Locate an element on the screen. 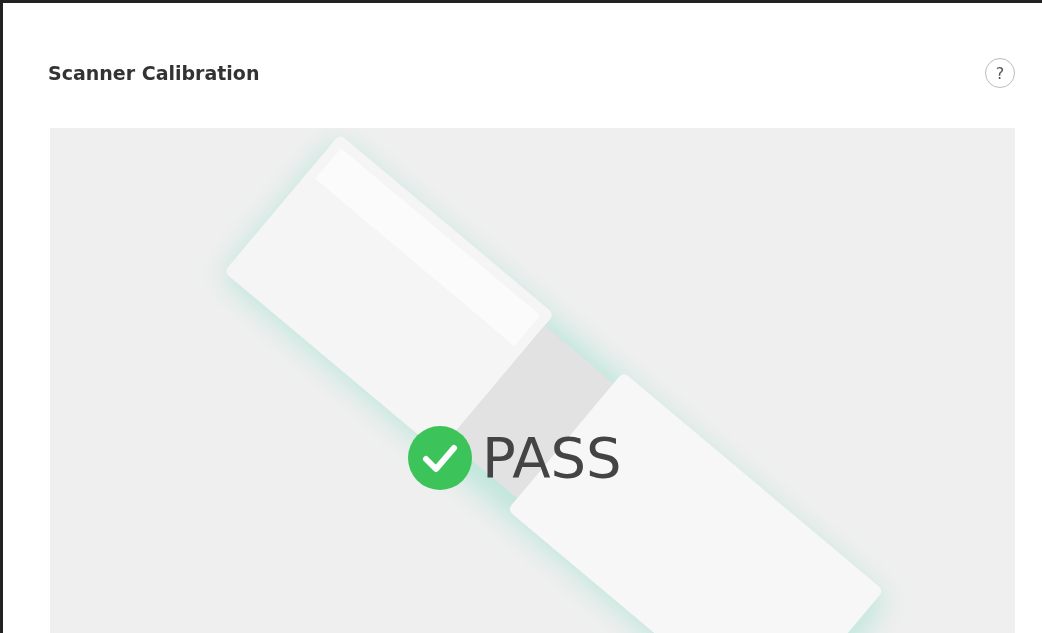 The width and height of the screenshot is (1042, 633). result-label: PASS is located at coordinates (552, 458).